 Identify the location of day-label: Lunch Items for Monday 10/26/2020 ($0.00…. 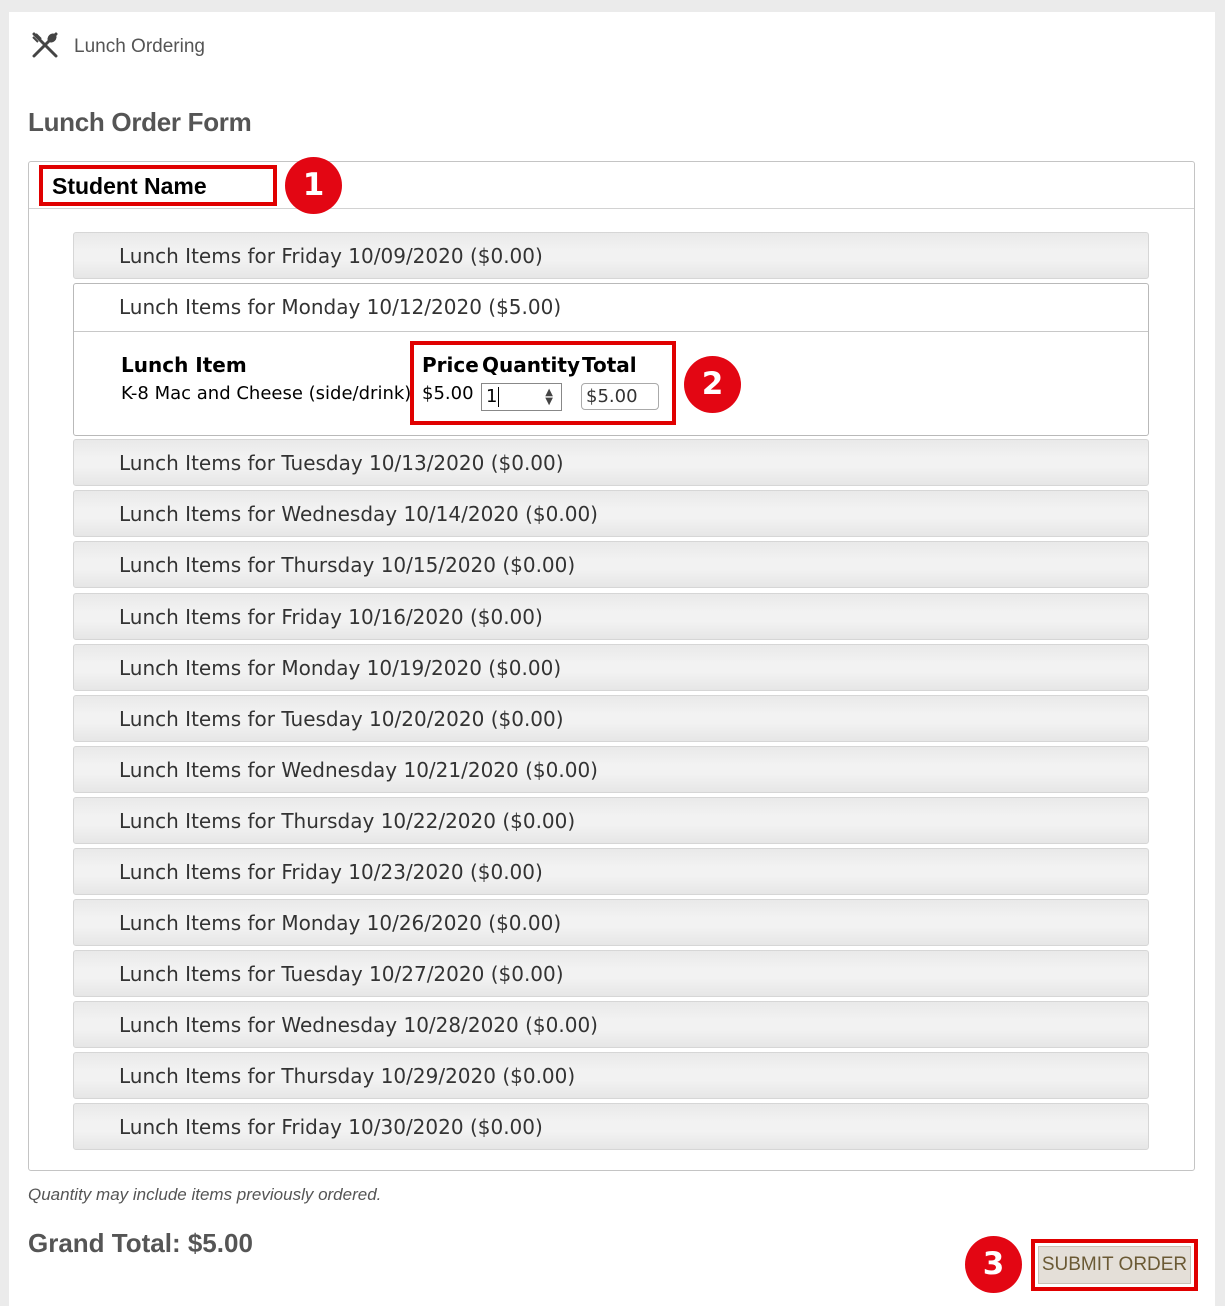
(340, 923).